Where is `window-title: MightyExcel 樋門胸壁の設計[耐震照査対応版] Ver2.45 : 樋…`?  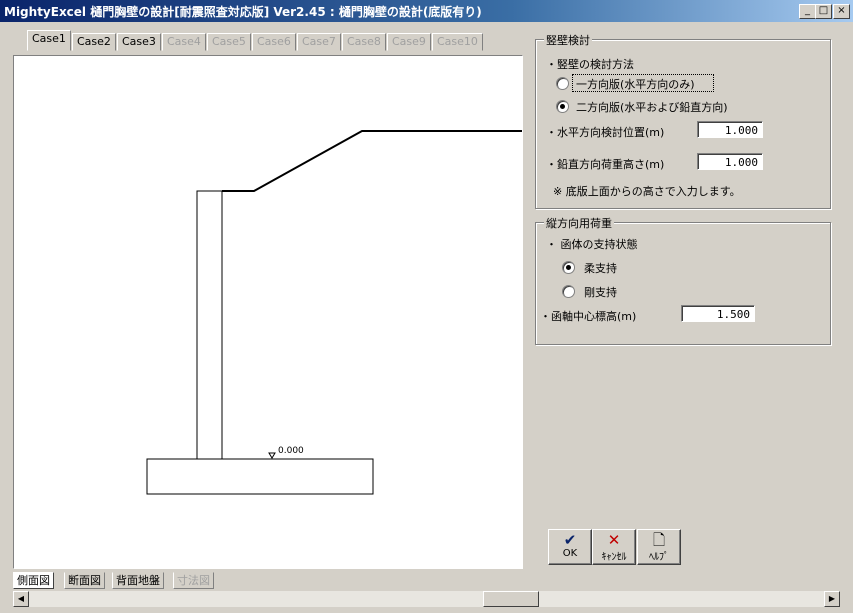
window-title: MightyExcel 樋門胸壁の設計[耐震照査対応版] Ver2.45 : 樋… is located at coordinates (243, 12).